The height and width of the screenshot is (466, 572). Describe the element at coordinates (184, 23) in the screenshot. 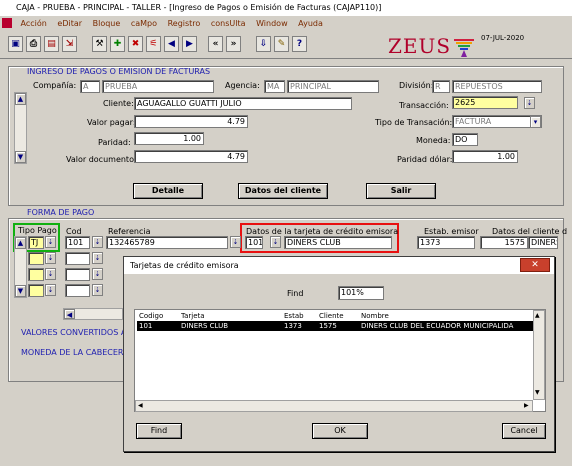

I see `menu-registro: Registro` at that location.